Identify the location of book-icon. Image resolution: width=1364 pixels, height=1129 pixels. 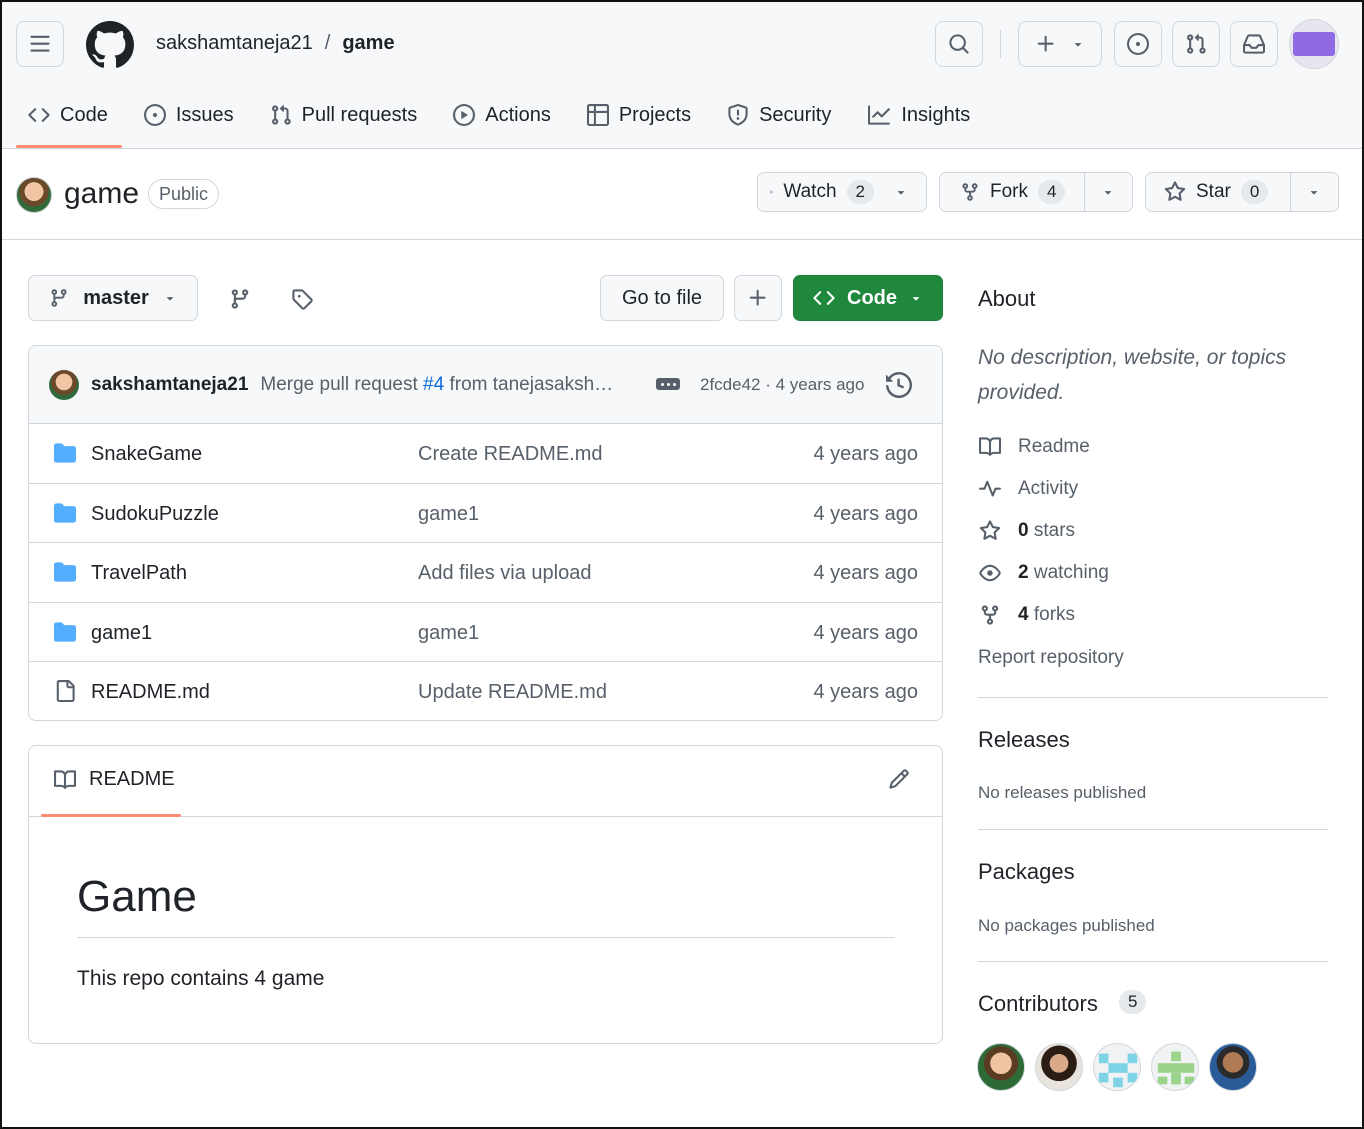
(990, 446).